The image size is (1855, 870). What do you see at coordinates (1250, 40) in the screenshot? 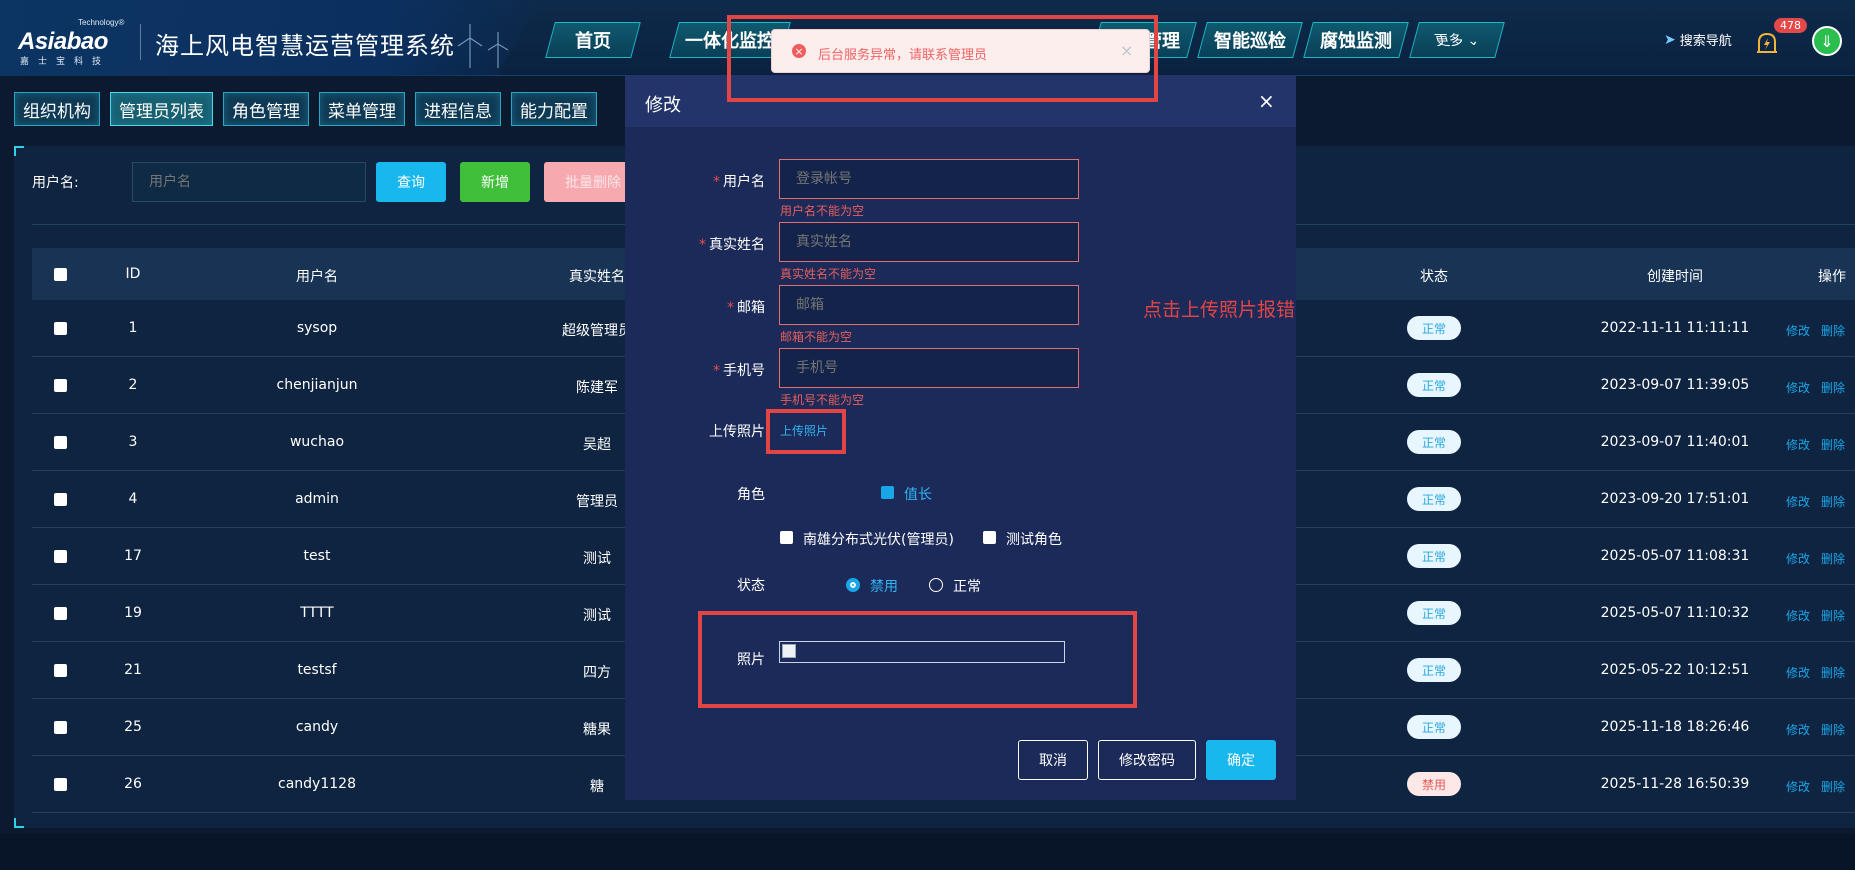
I see `nav-smart-inspection: 智能巡检` at bounding box center [1250, 40].